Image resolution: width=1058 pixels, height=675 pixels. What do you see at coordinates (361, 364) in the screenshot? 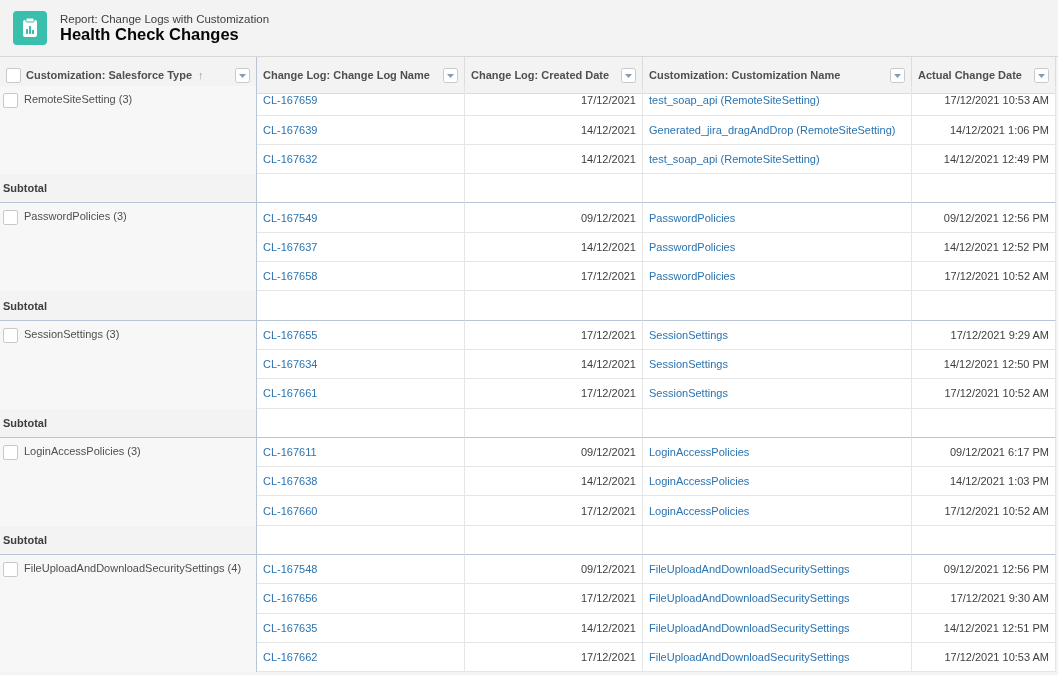
I see `record-link: CL-167634` at bounding box center [361, 364].